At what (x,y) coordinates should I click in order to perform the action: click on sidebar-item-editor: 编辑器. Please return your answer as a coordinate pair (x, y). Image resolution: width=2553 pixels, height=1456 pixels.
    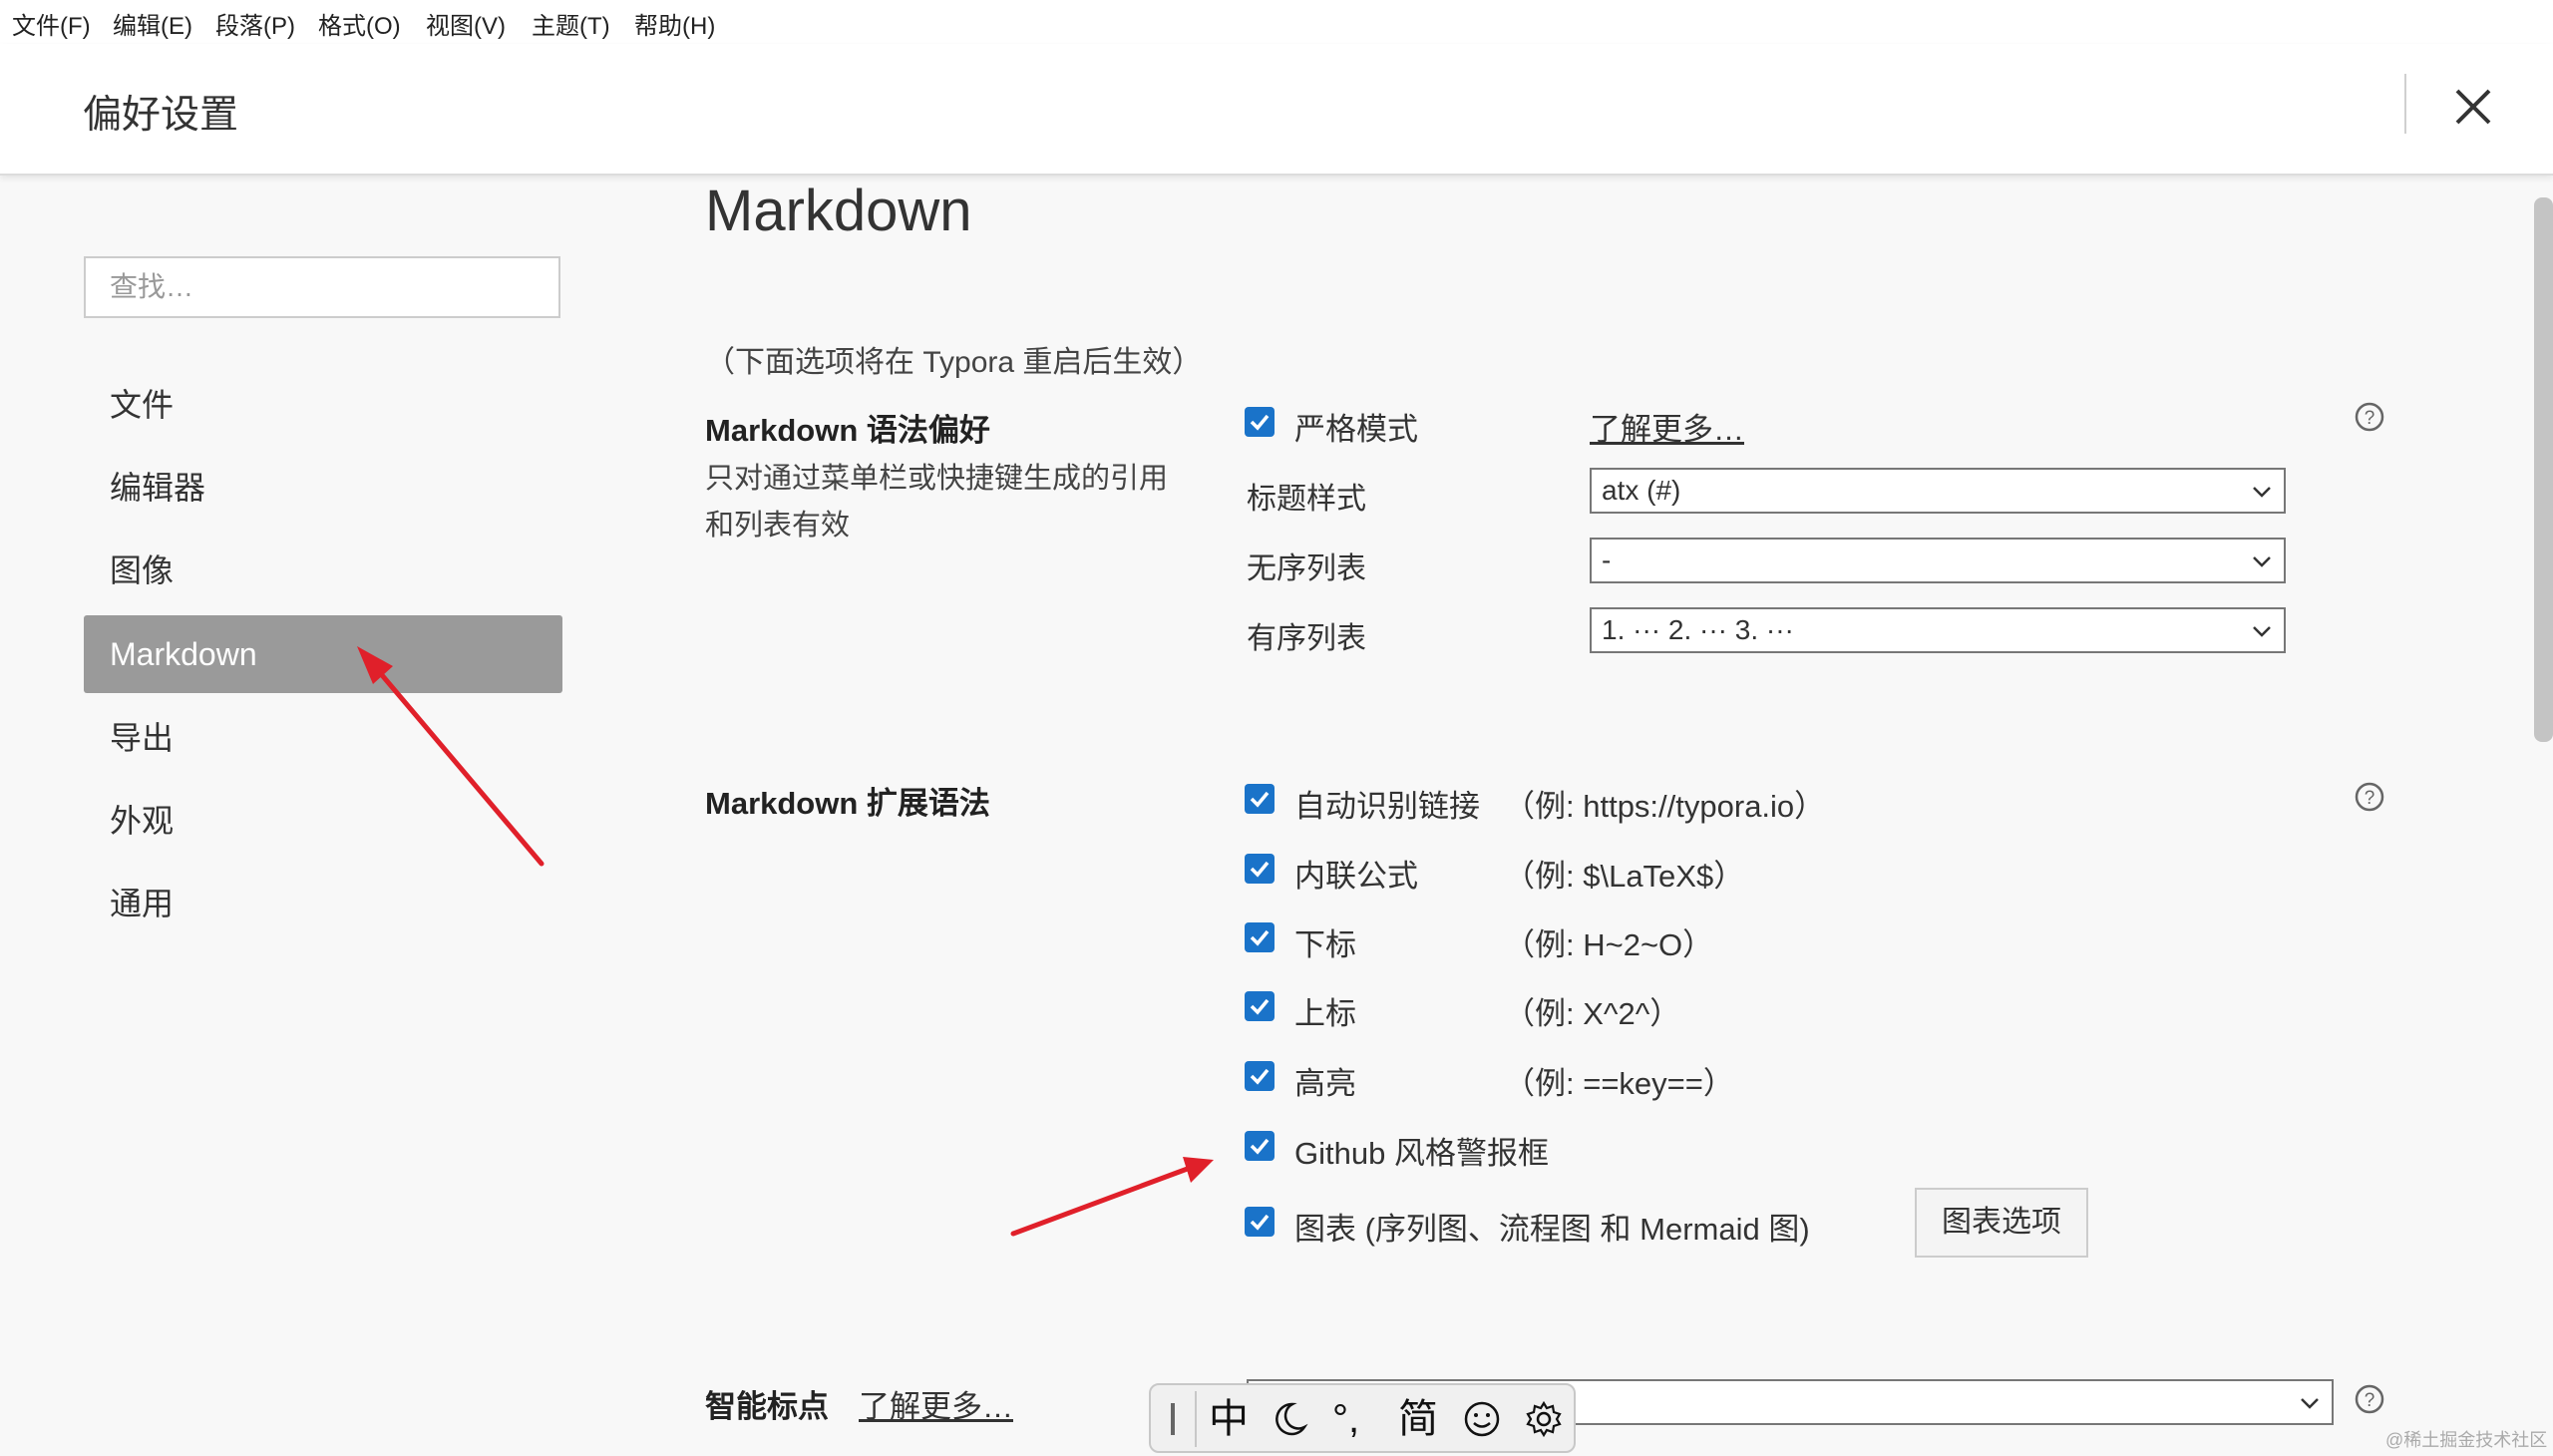
    Looking at the image, I should click on (323, 488).